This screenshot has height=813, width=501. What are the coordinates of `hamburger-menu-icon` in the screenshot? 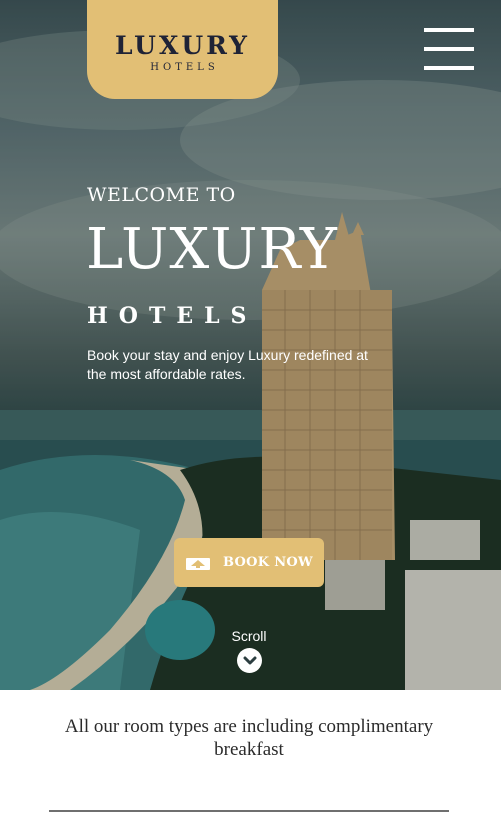 It's located at (449, 50).